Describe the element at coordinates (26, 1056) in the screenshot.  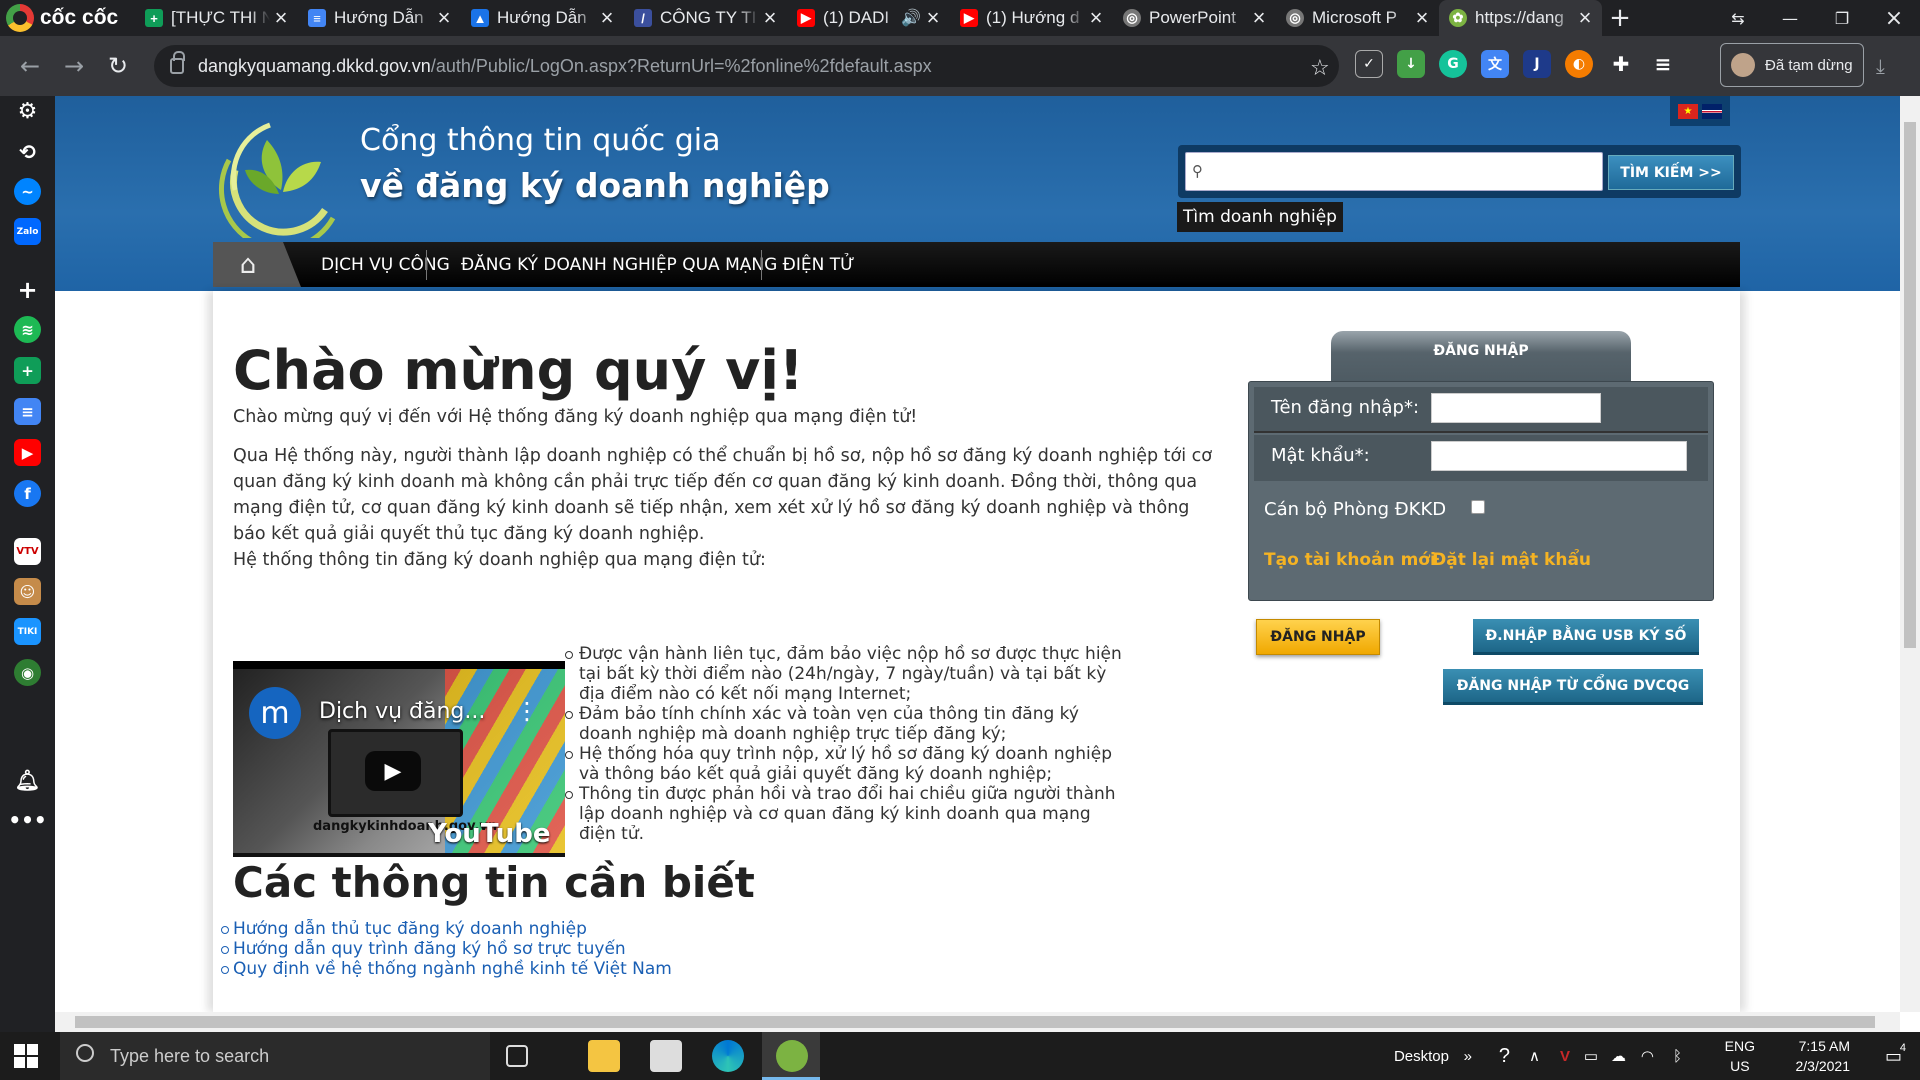
I see `windows-start-icon` at that location.